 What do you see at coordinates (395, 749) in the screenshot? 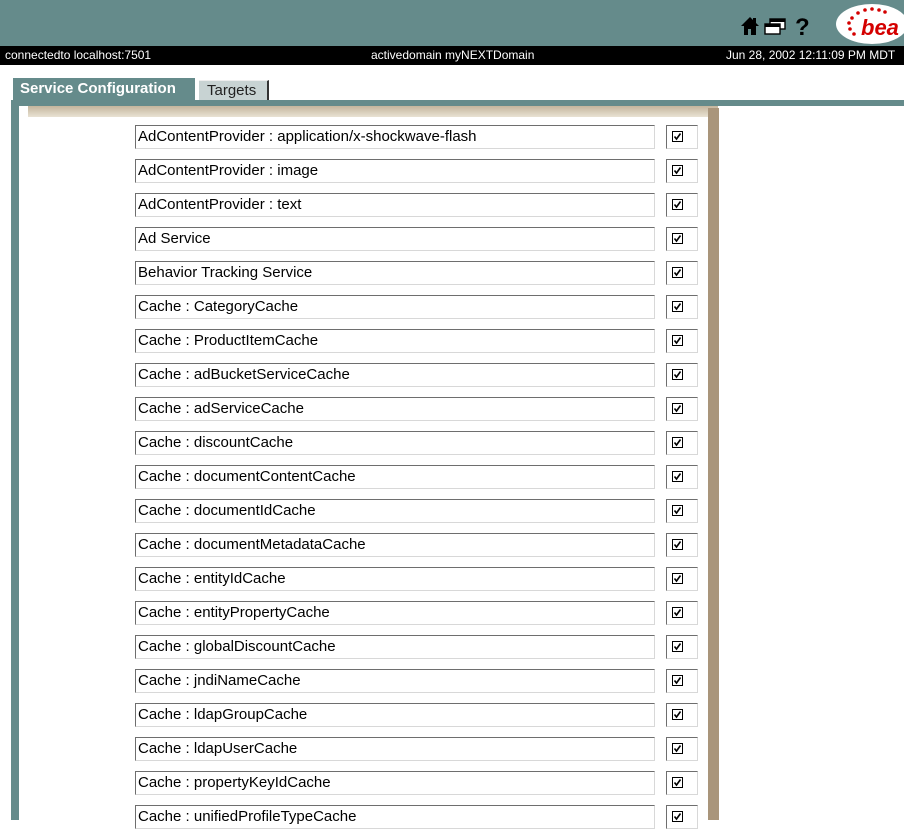
I see `service-name-field: Cache : ldapUserCache` at bounding box center [395, 749].